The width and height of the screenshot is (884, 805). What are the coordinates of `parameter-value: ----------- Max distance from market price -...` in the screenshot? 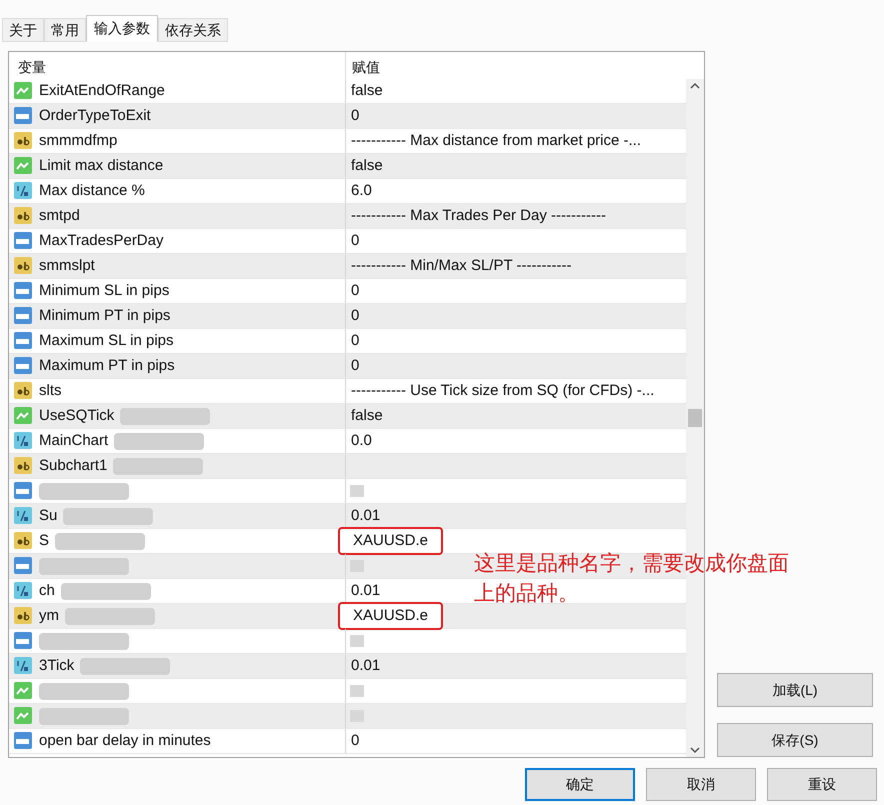 It's located at (496, 141).